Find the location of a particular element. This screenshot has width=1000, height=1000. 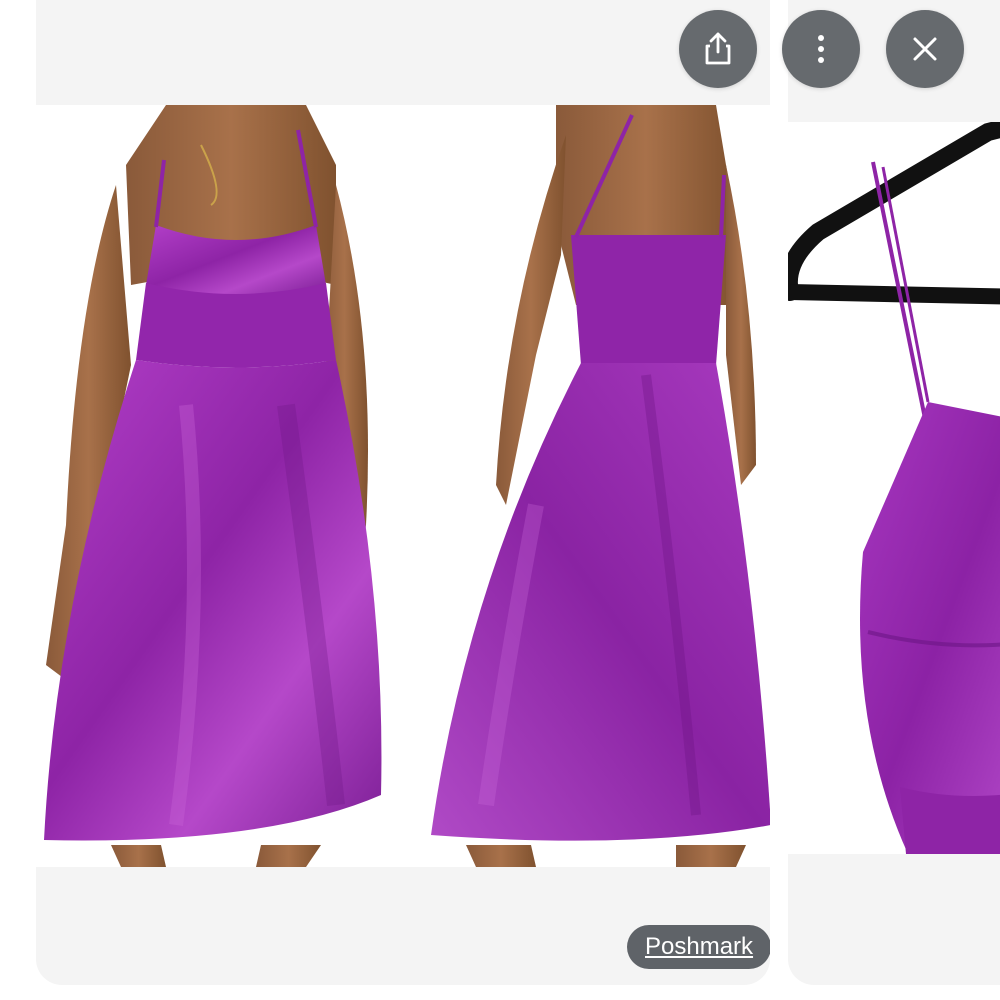

more-vertical-icon is located at coordinates (821, 49).